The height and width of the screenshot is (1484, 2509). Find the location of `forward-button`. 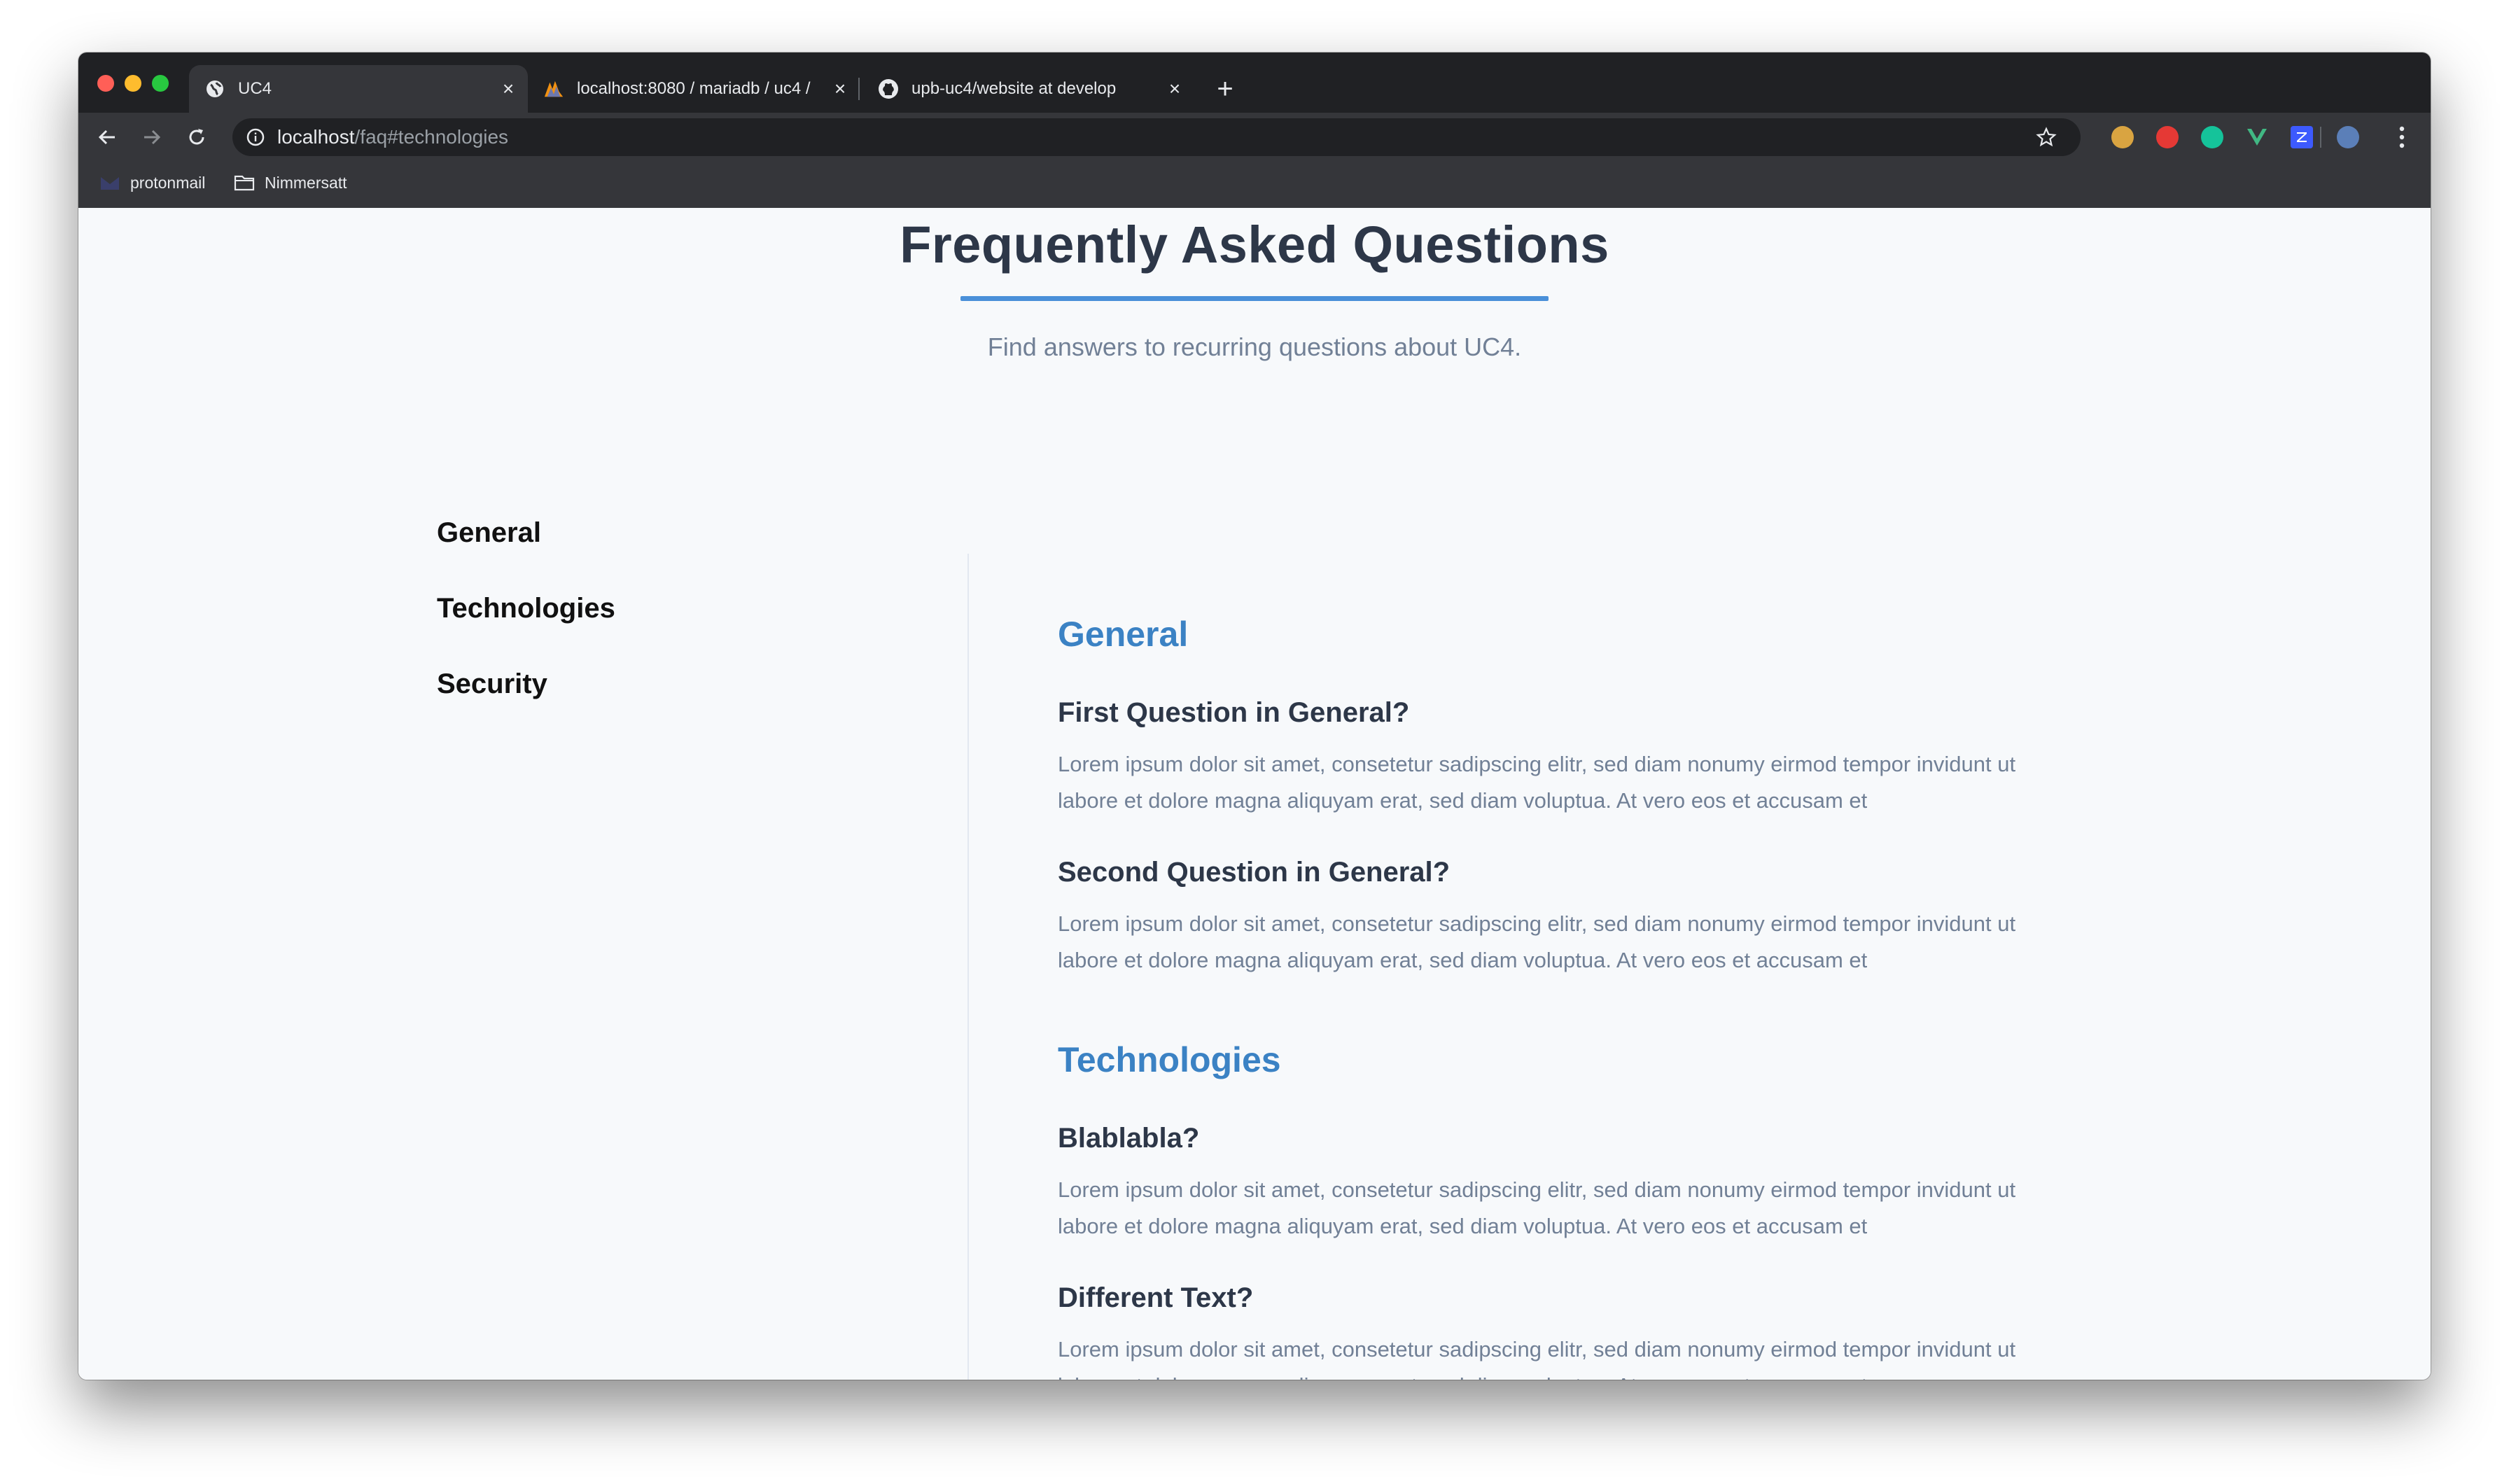

forward-button is located at coordinates (152, 137).